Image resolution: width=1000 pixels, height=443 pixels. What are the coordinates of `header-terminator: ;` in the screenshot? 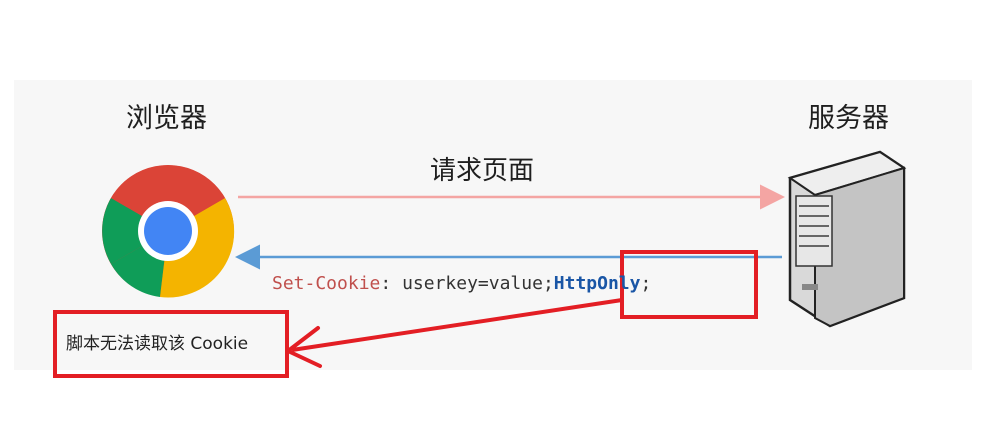 It's located at (646, 283).